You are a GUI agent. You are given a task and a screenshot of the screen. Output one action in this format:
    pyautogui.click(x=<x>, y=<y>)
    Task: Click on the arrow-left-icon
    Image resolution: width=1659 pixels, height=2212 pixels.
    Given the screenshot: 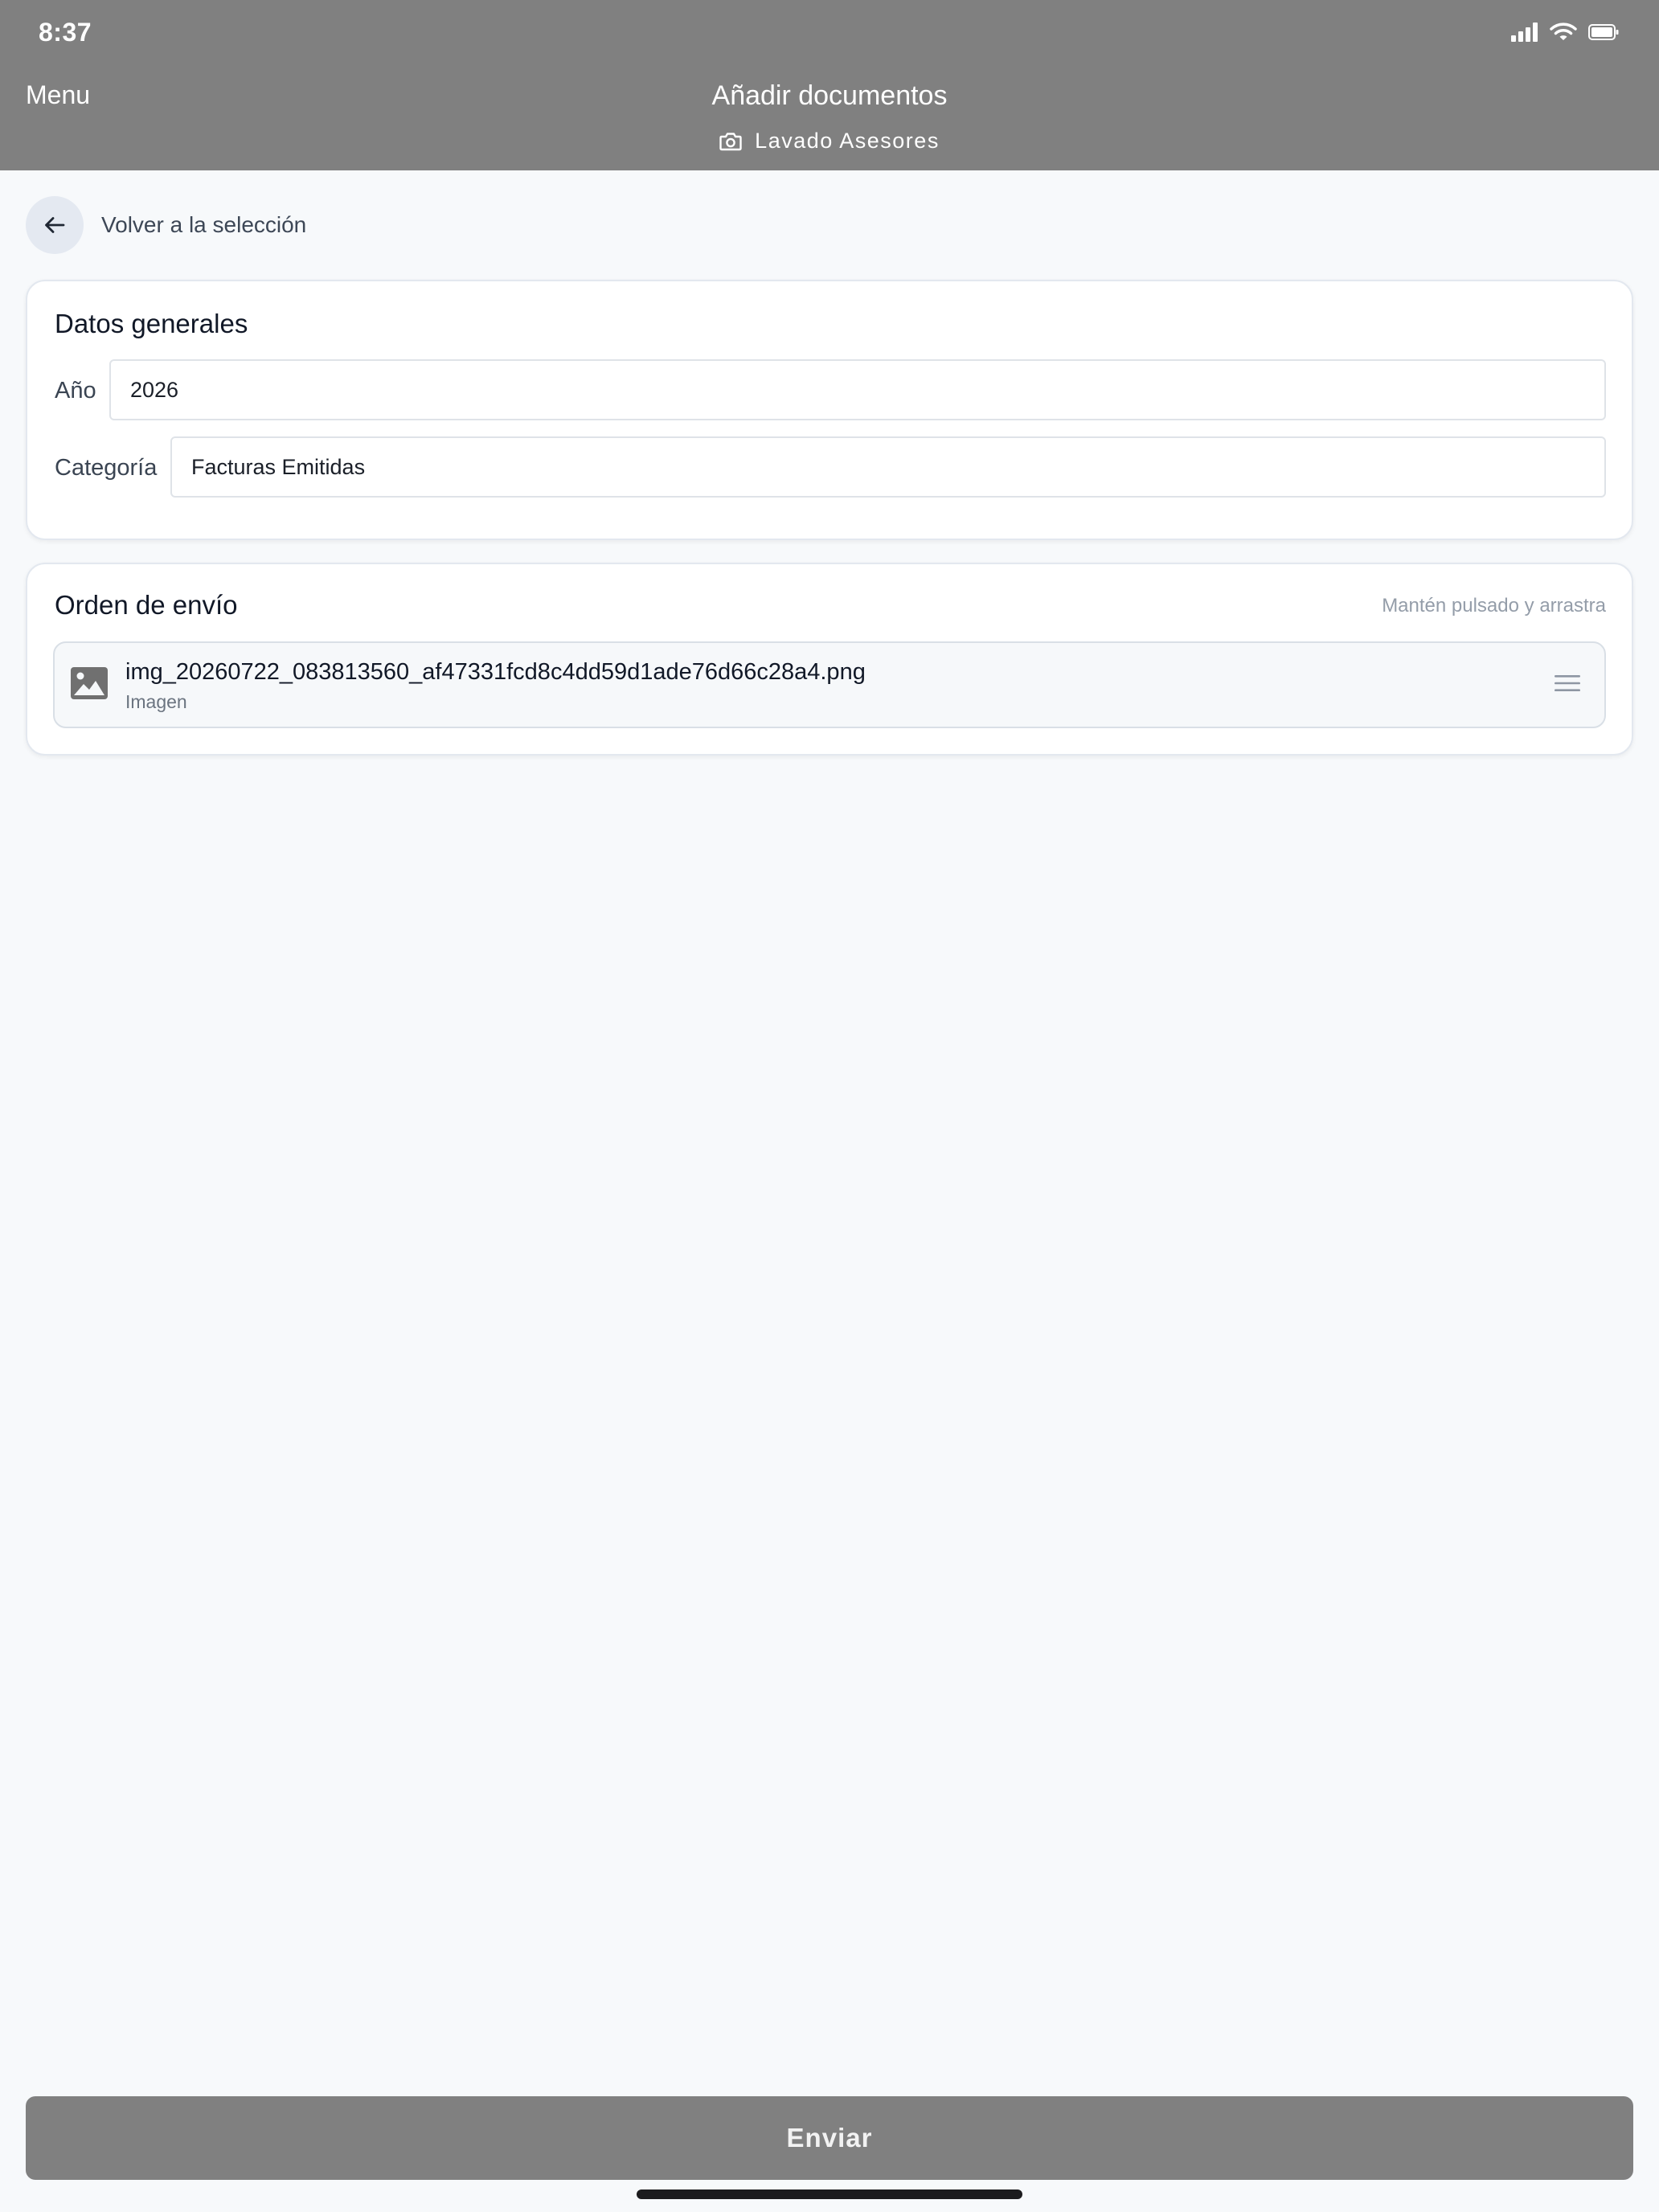 What is the action you would take?
    pyautogui.click(x=55, y=225)
    